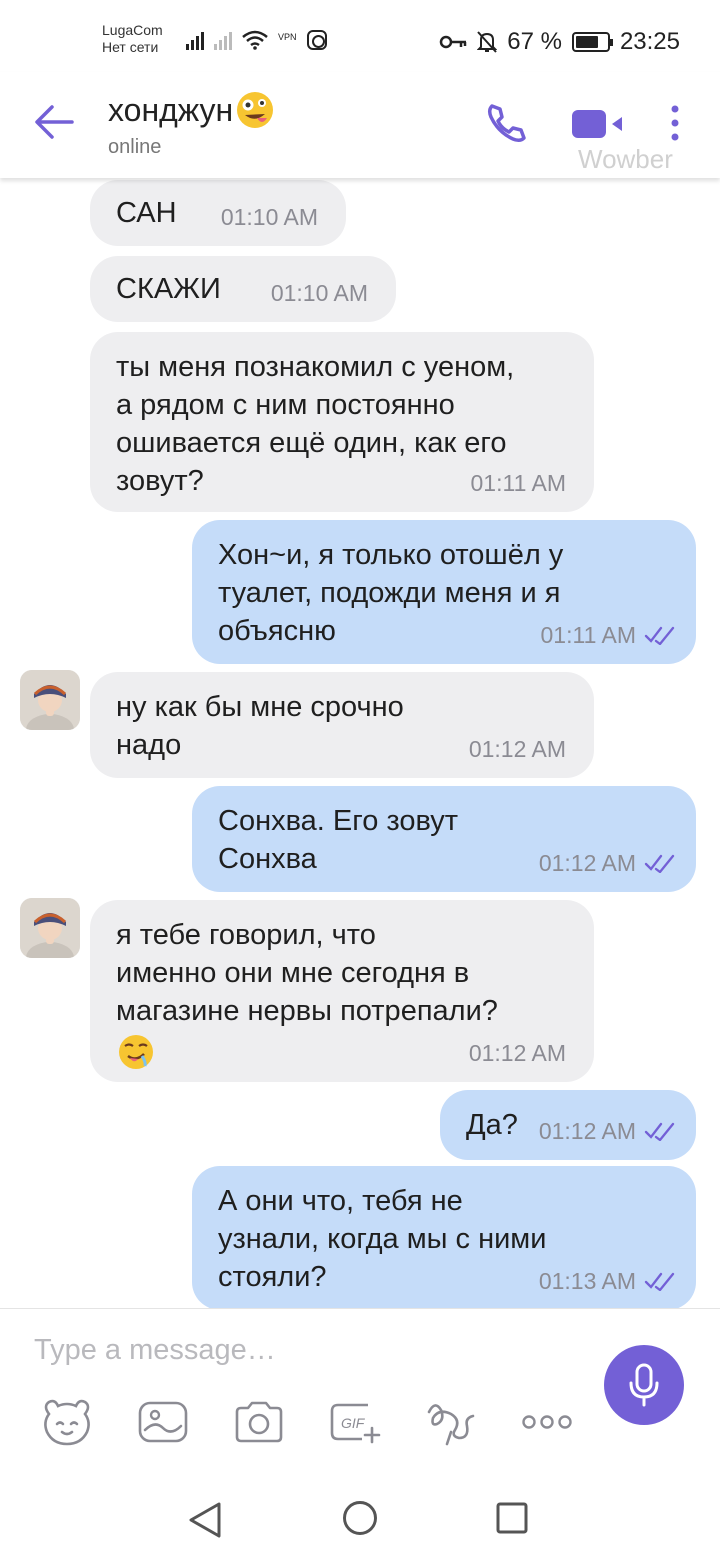 The width and height of the screenshot is (720, 1560). I want to click on status-right: 67 % 23:25, so click(559, 42).